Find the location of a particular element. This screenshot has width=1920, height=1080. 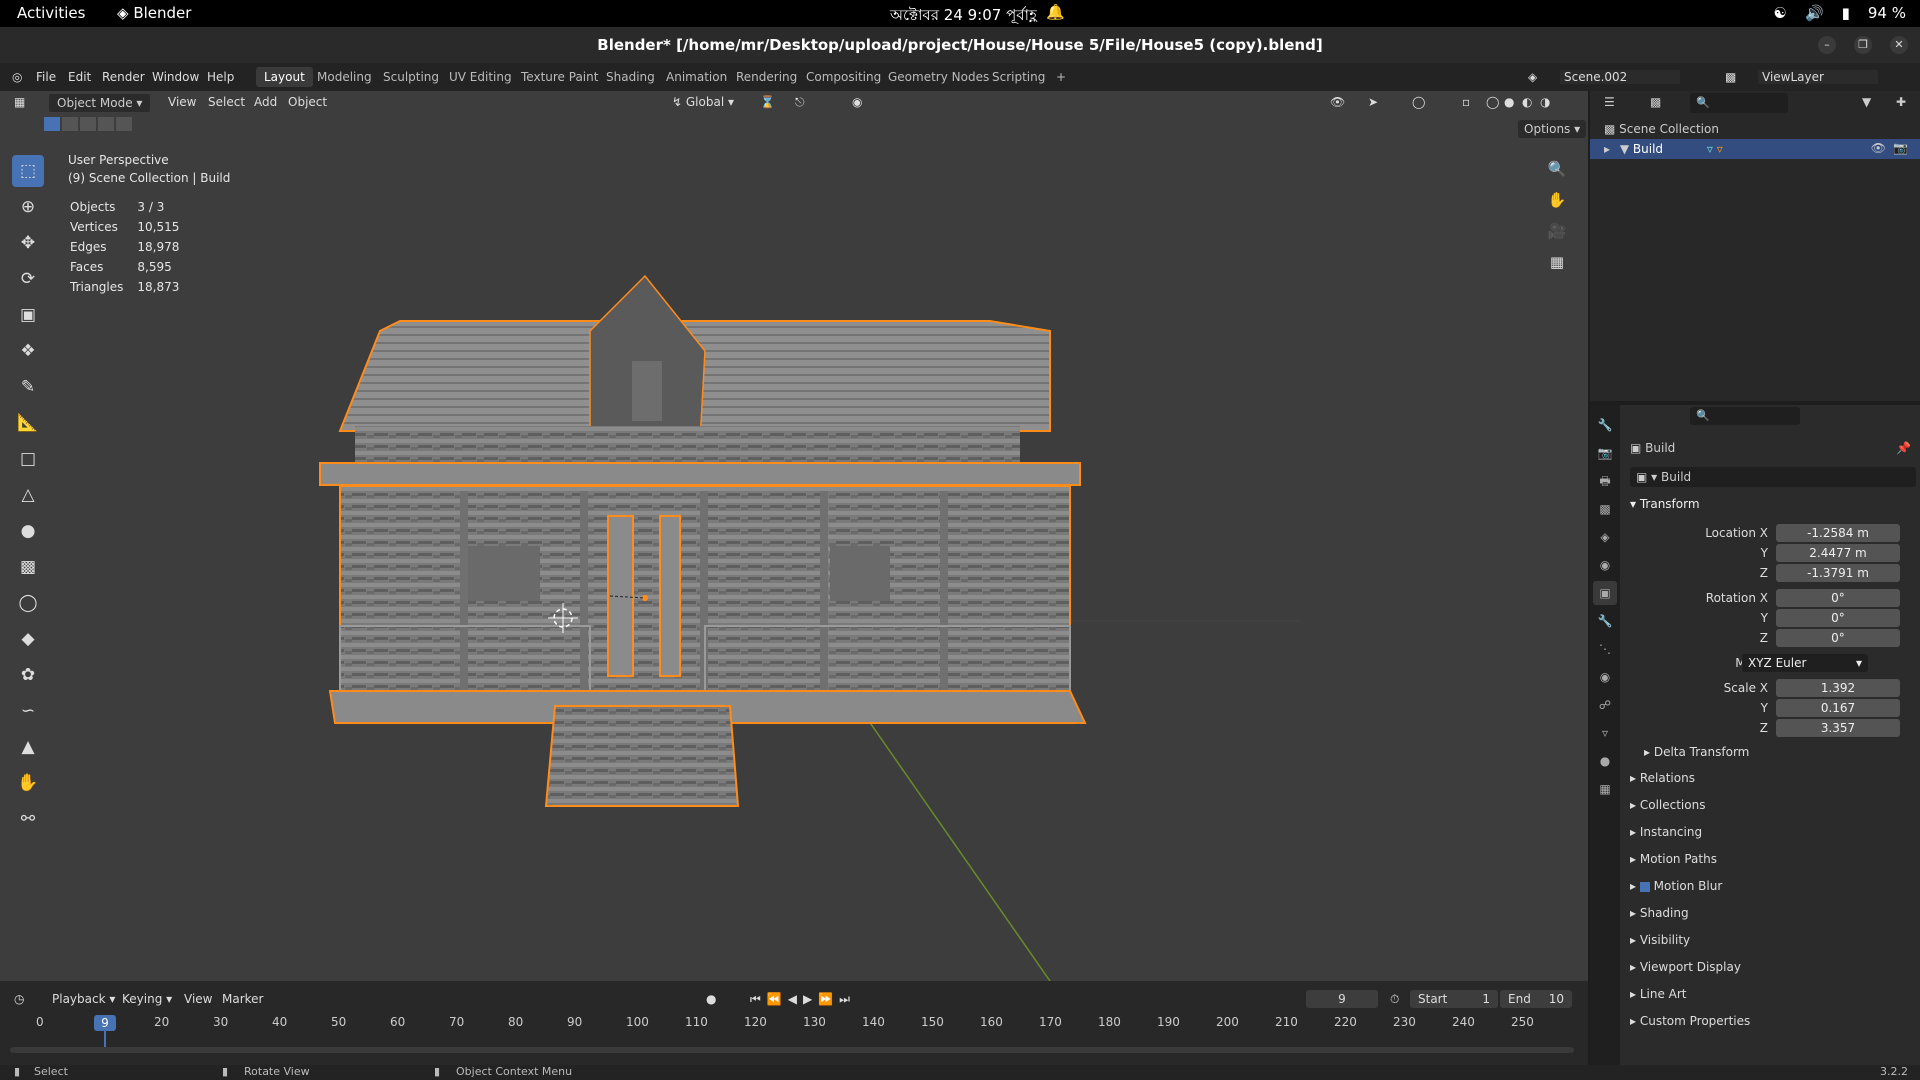

add-cylinder-tool-icon: ▩ is located at coordinates (28, 567).